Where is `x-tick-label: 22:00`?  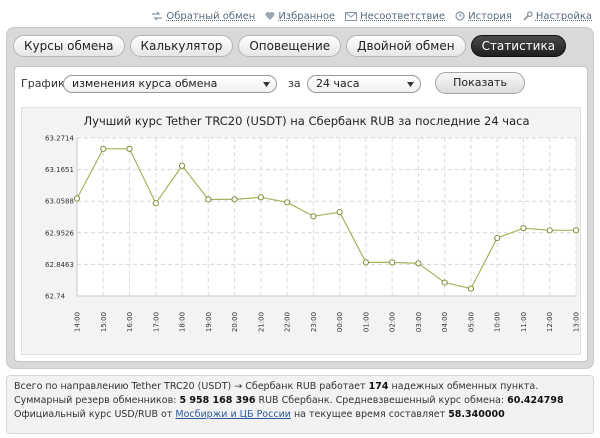 x-tick-label: 22:00 is located at coordinates (288, 322).